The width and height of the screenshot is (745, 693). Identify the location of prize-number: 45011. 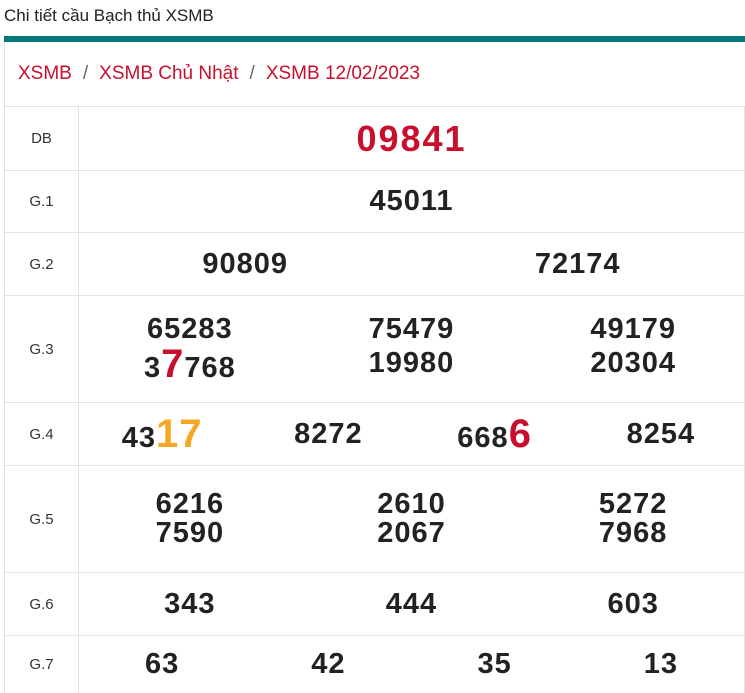
(411, 201).